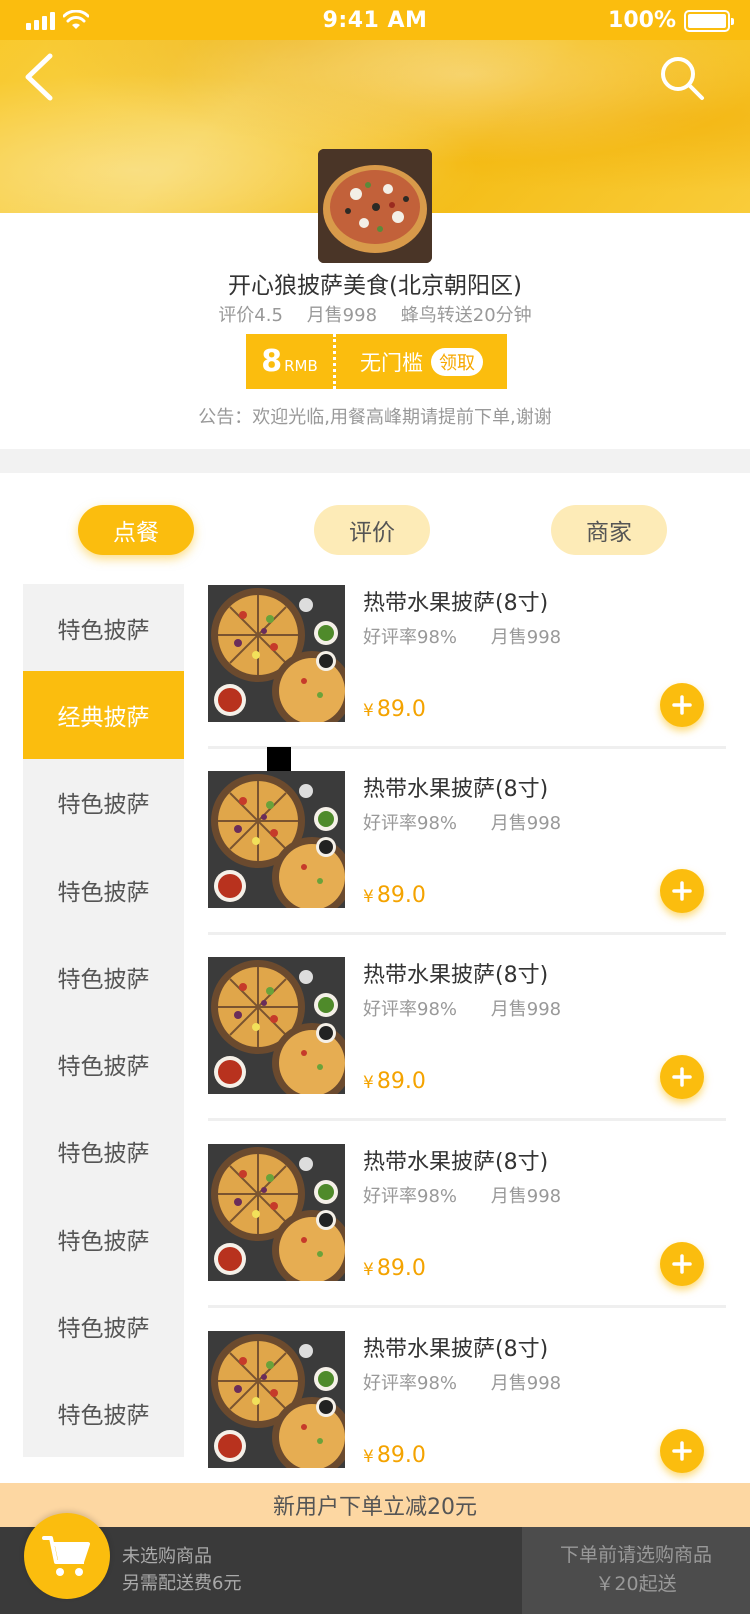 The image size is (750, 1614). I want to click on cart-button, so click(67, 1556).